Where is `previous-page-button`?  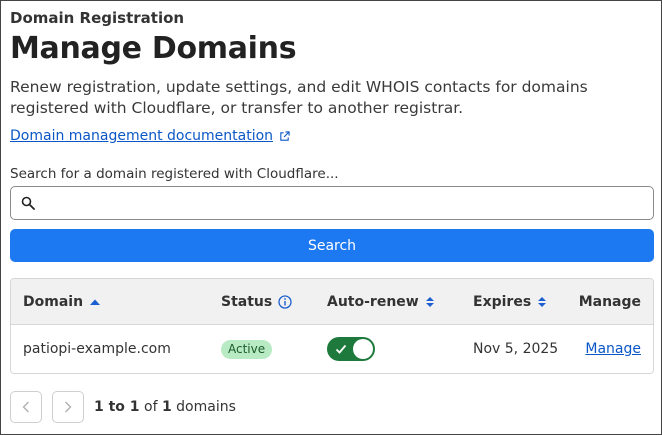
previous-page-button is located at coordinates (26, 407).